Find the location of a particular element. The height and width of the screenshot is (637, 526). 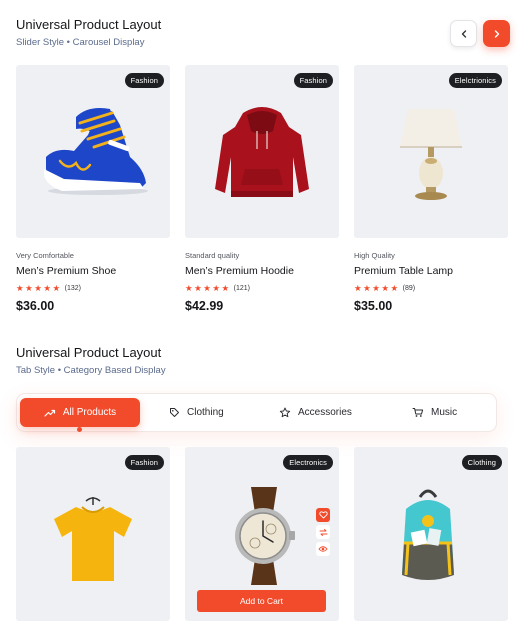

trending-up-icon is located at coordinates (49, 413).